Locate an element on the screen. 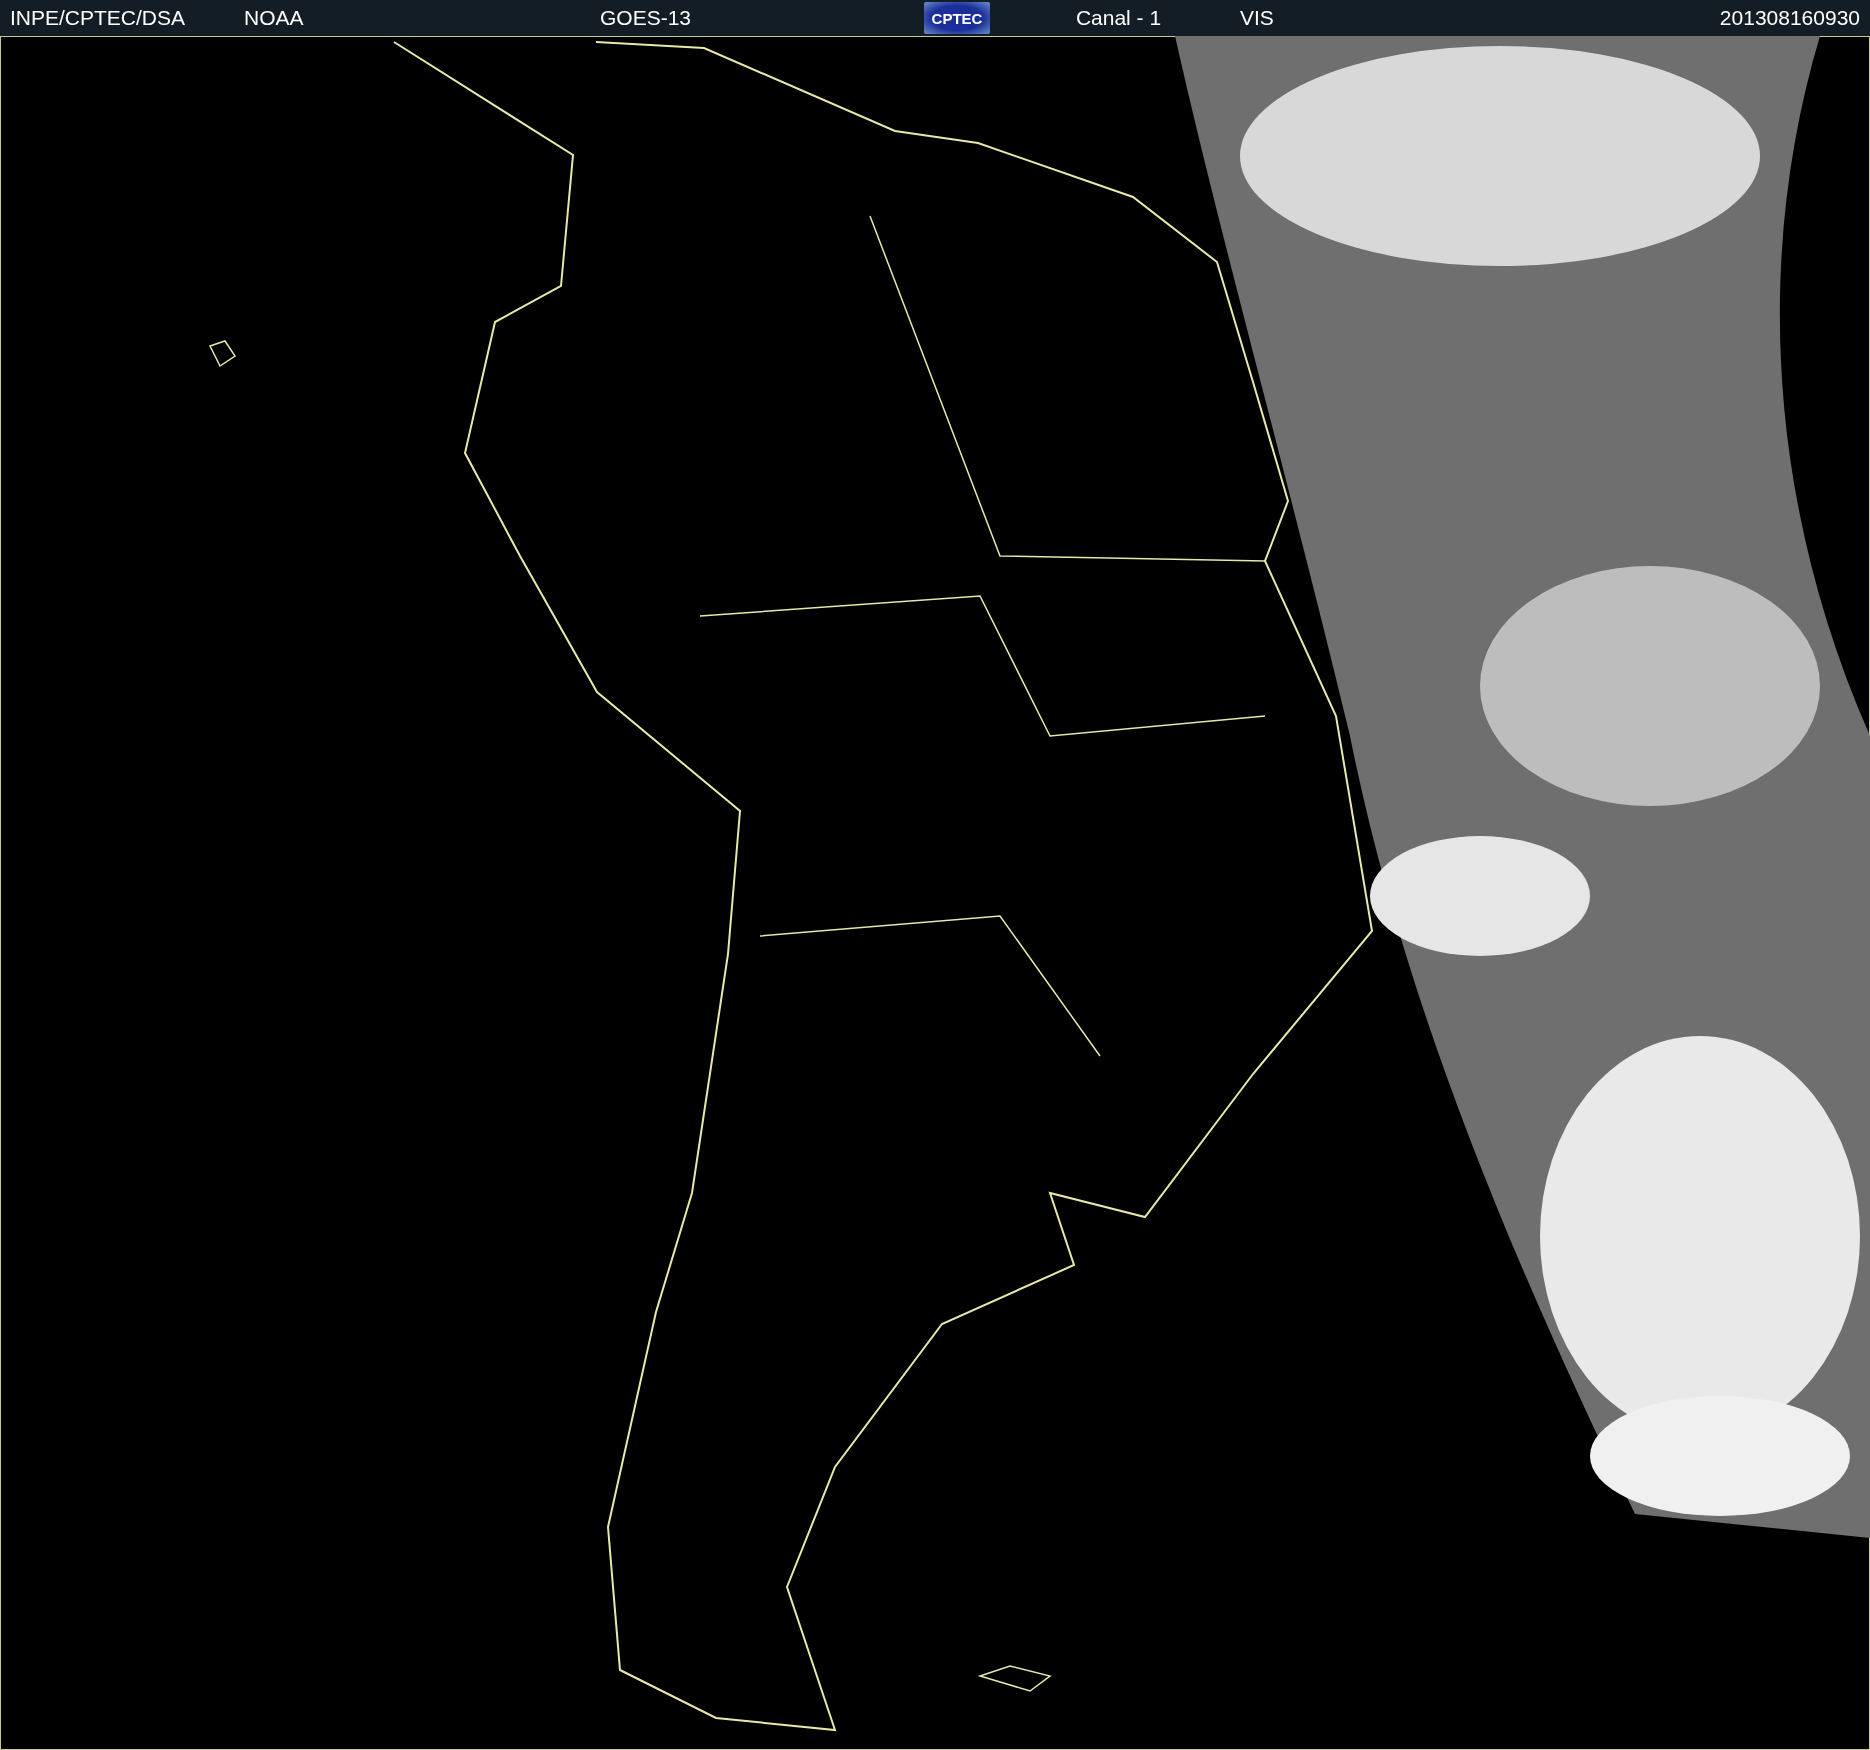  agency-label: NOAA is located at coordinates (274, 18).